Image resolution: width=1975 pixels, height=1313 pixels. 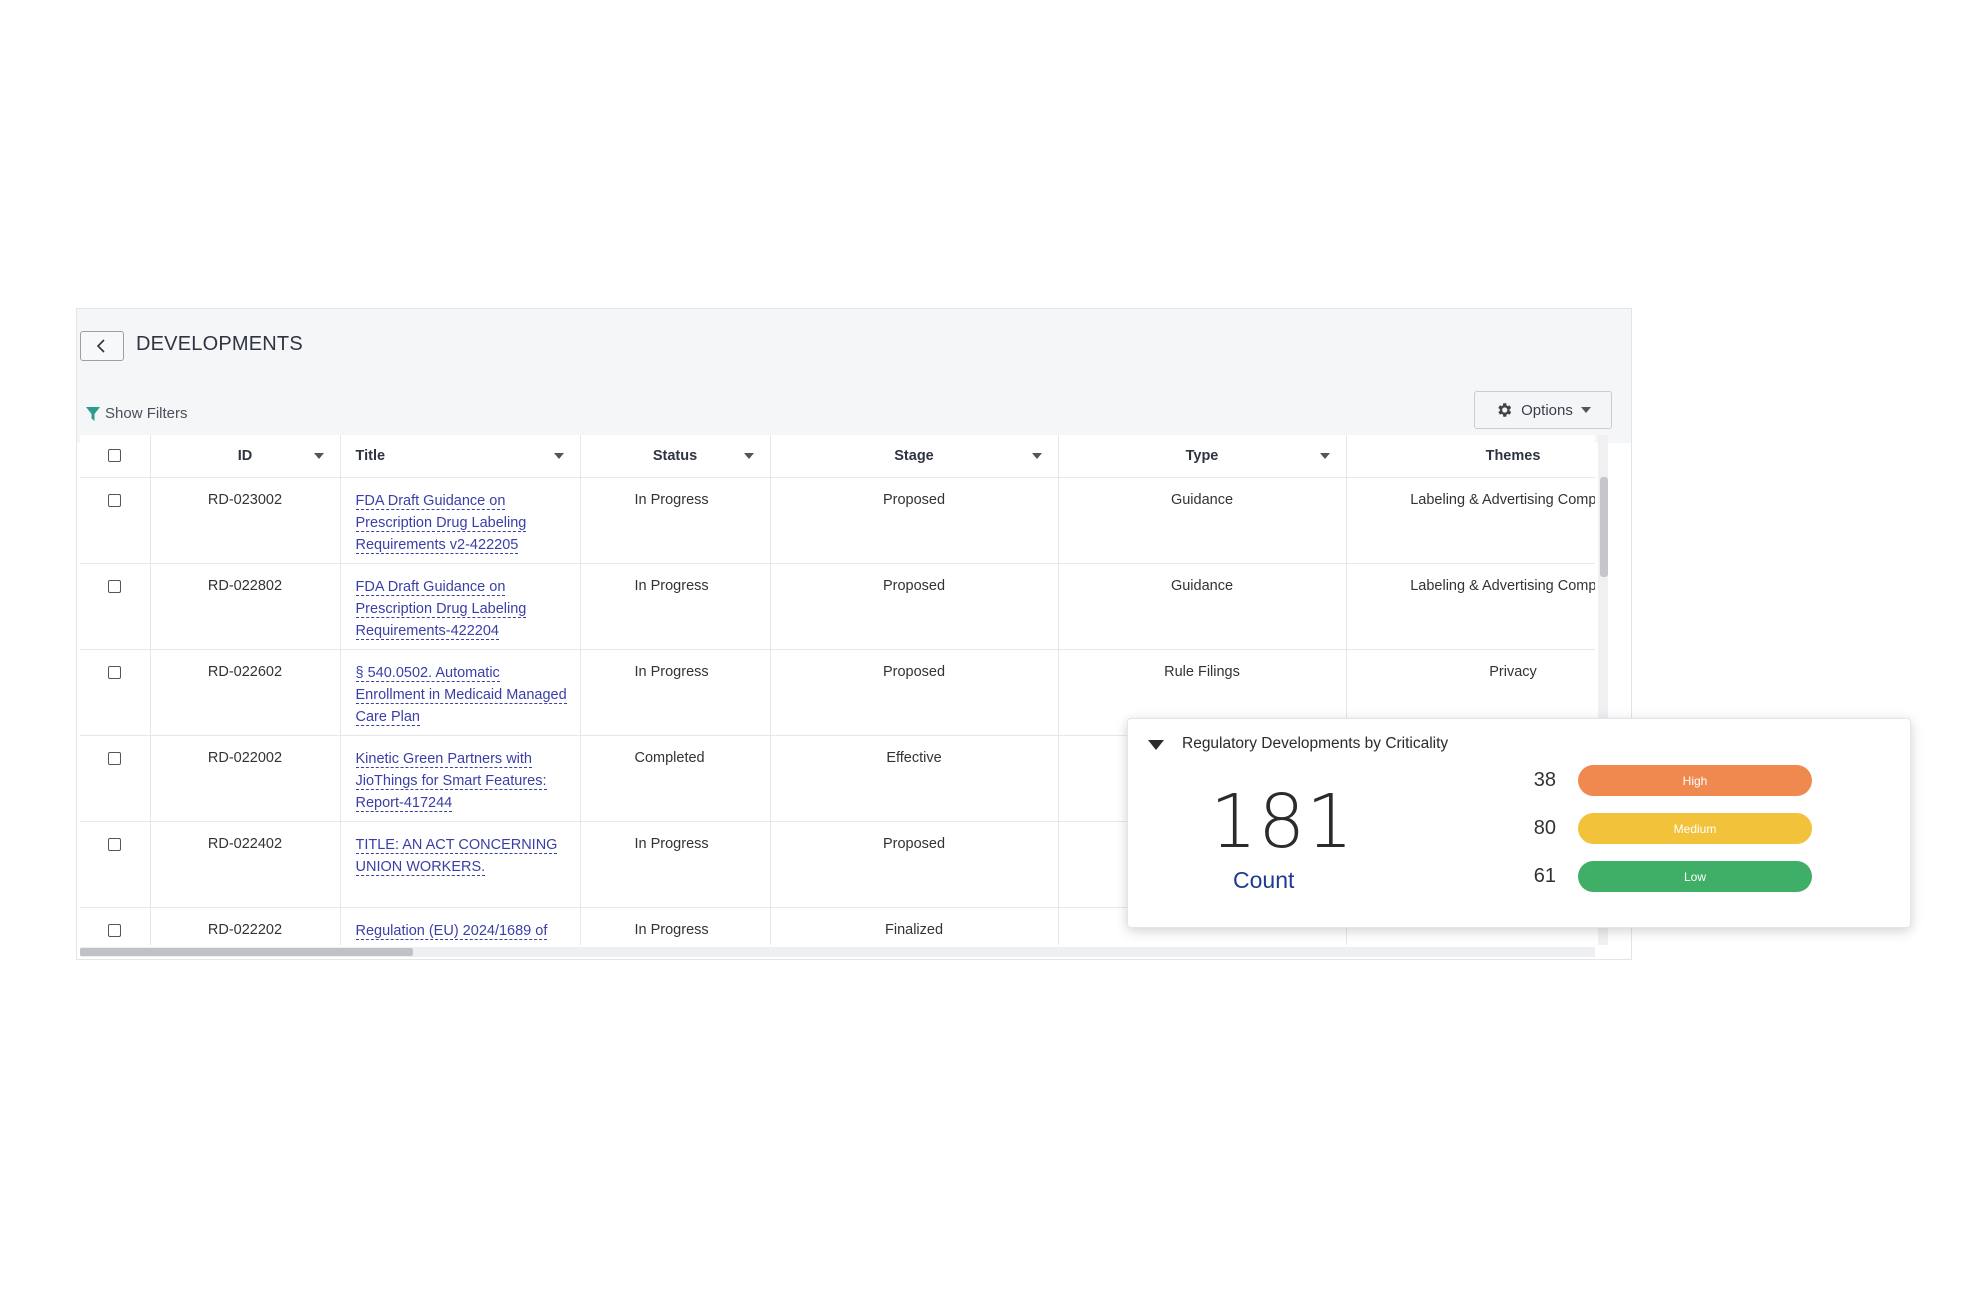 What do you see at coordinates (245, 926) in the screenshot?
I see `id-cell: RD-022202` at bounding box center [245, 926].